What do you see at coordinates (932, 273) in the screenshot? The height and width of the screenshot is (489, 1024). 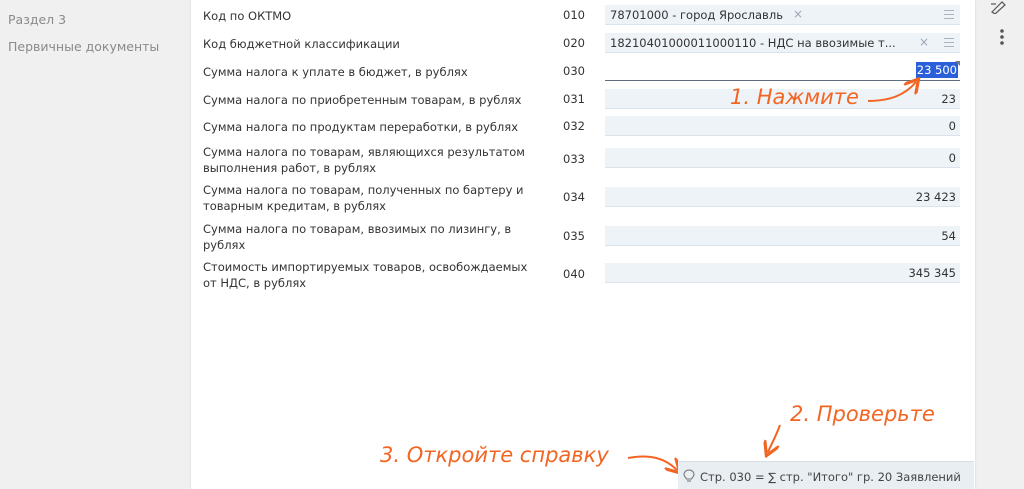 I see `field-value: 345 345` at bounding box center [932, 273].